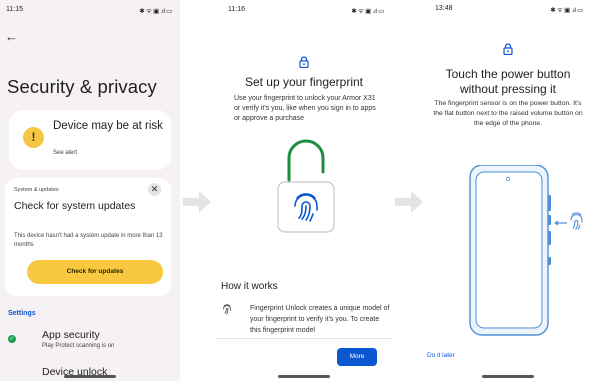 Image resolution: width=591 pixels, height=381 pixels. What do you see at coordinates (304, 11) in the screenshot?
I see `status-bar: 11:16 ✱ ᯤ ▣ .ıl ▭` at bounding box center [304, 11].